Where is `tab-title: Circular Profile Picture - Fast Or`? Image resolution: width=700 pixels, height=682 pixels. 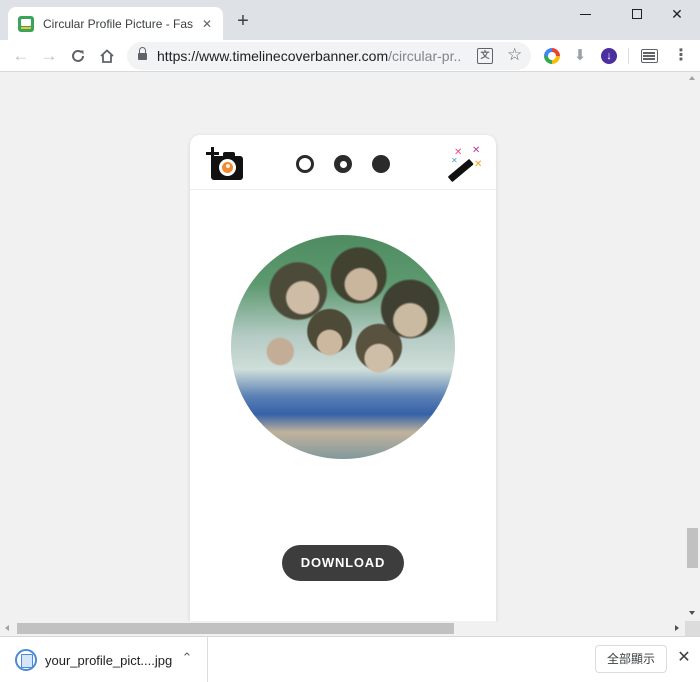 tab-title: Circular Profile Picture - Fast Or is located at coordinates (118, 23).